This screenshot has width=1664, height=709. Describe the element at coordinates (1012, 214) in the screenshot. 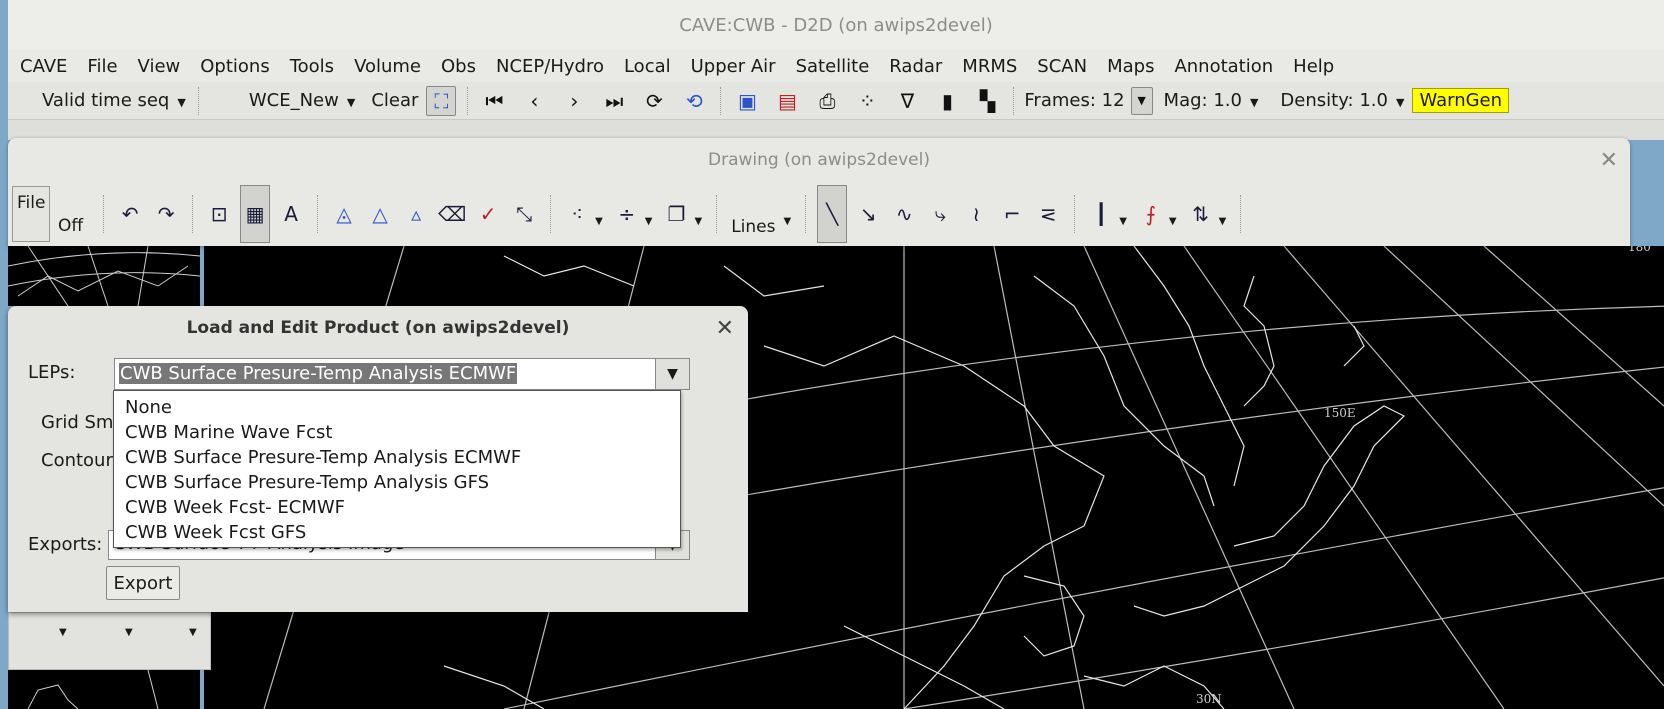

I see `step-line-icon: ⌐` at that location.